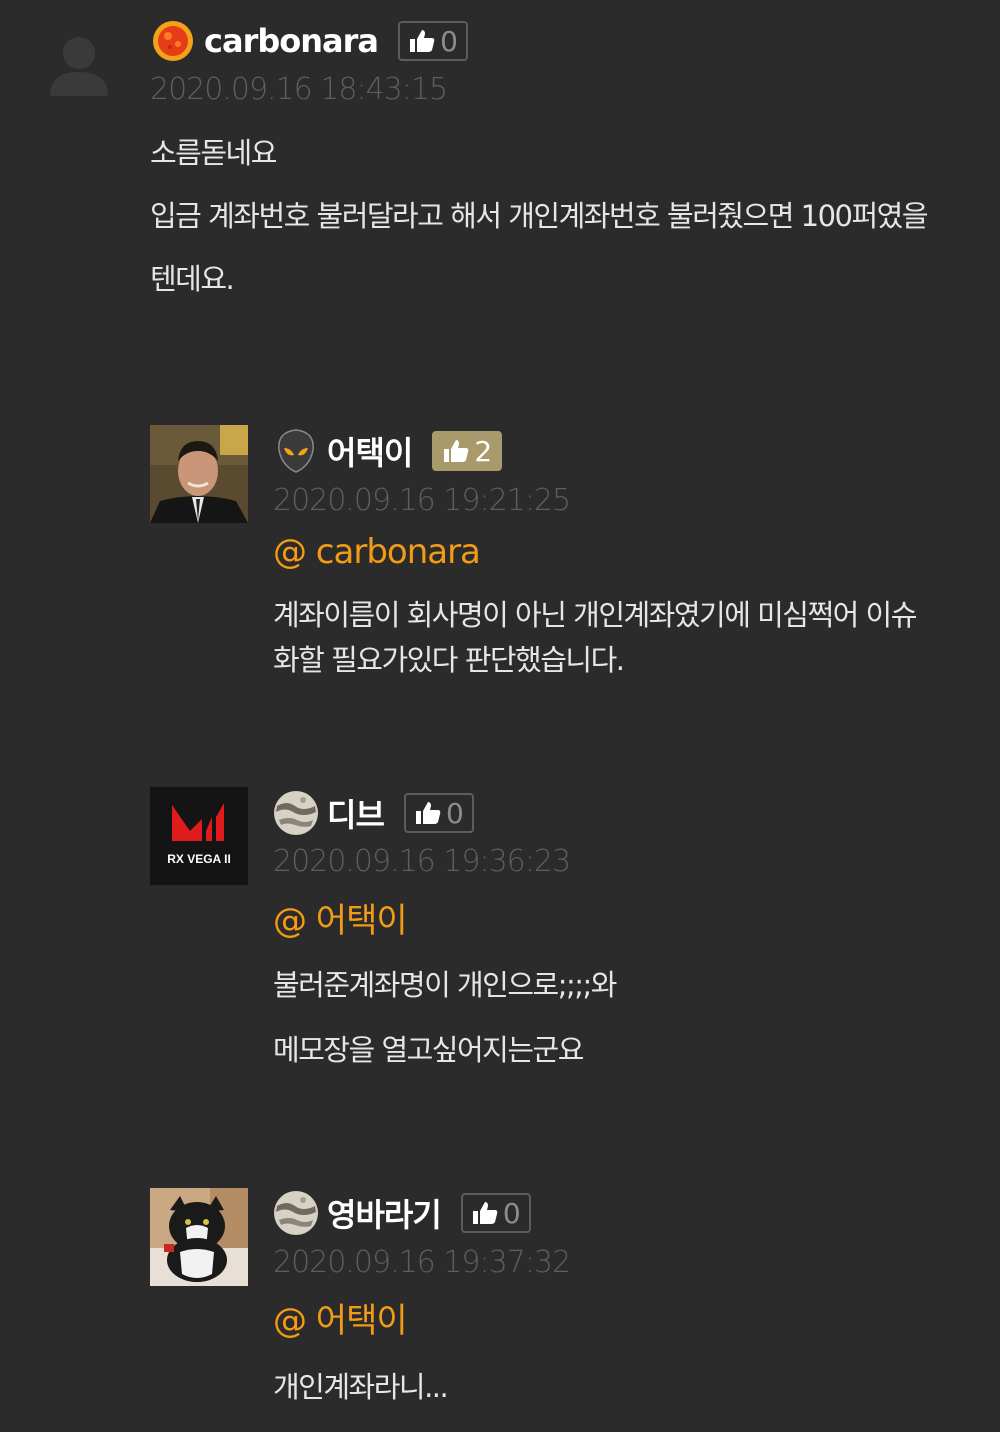  I want to click on comment-text-line: 텐데요., so click(192, 279).